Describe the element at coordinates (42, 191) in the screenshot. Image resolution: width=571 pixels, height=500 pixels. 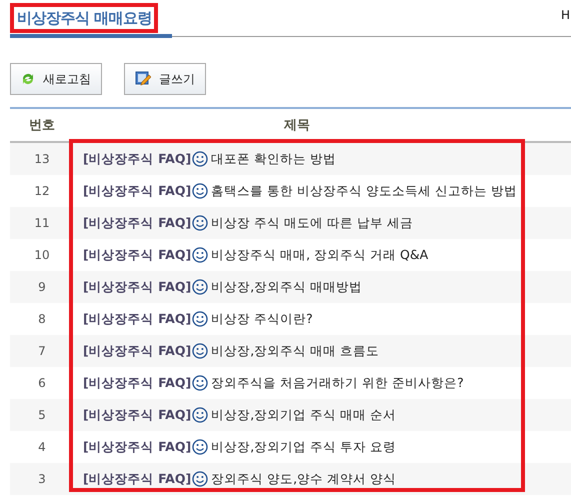
I see `row-number: 12` at that location.